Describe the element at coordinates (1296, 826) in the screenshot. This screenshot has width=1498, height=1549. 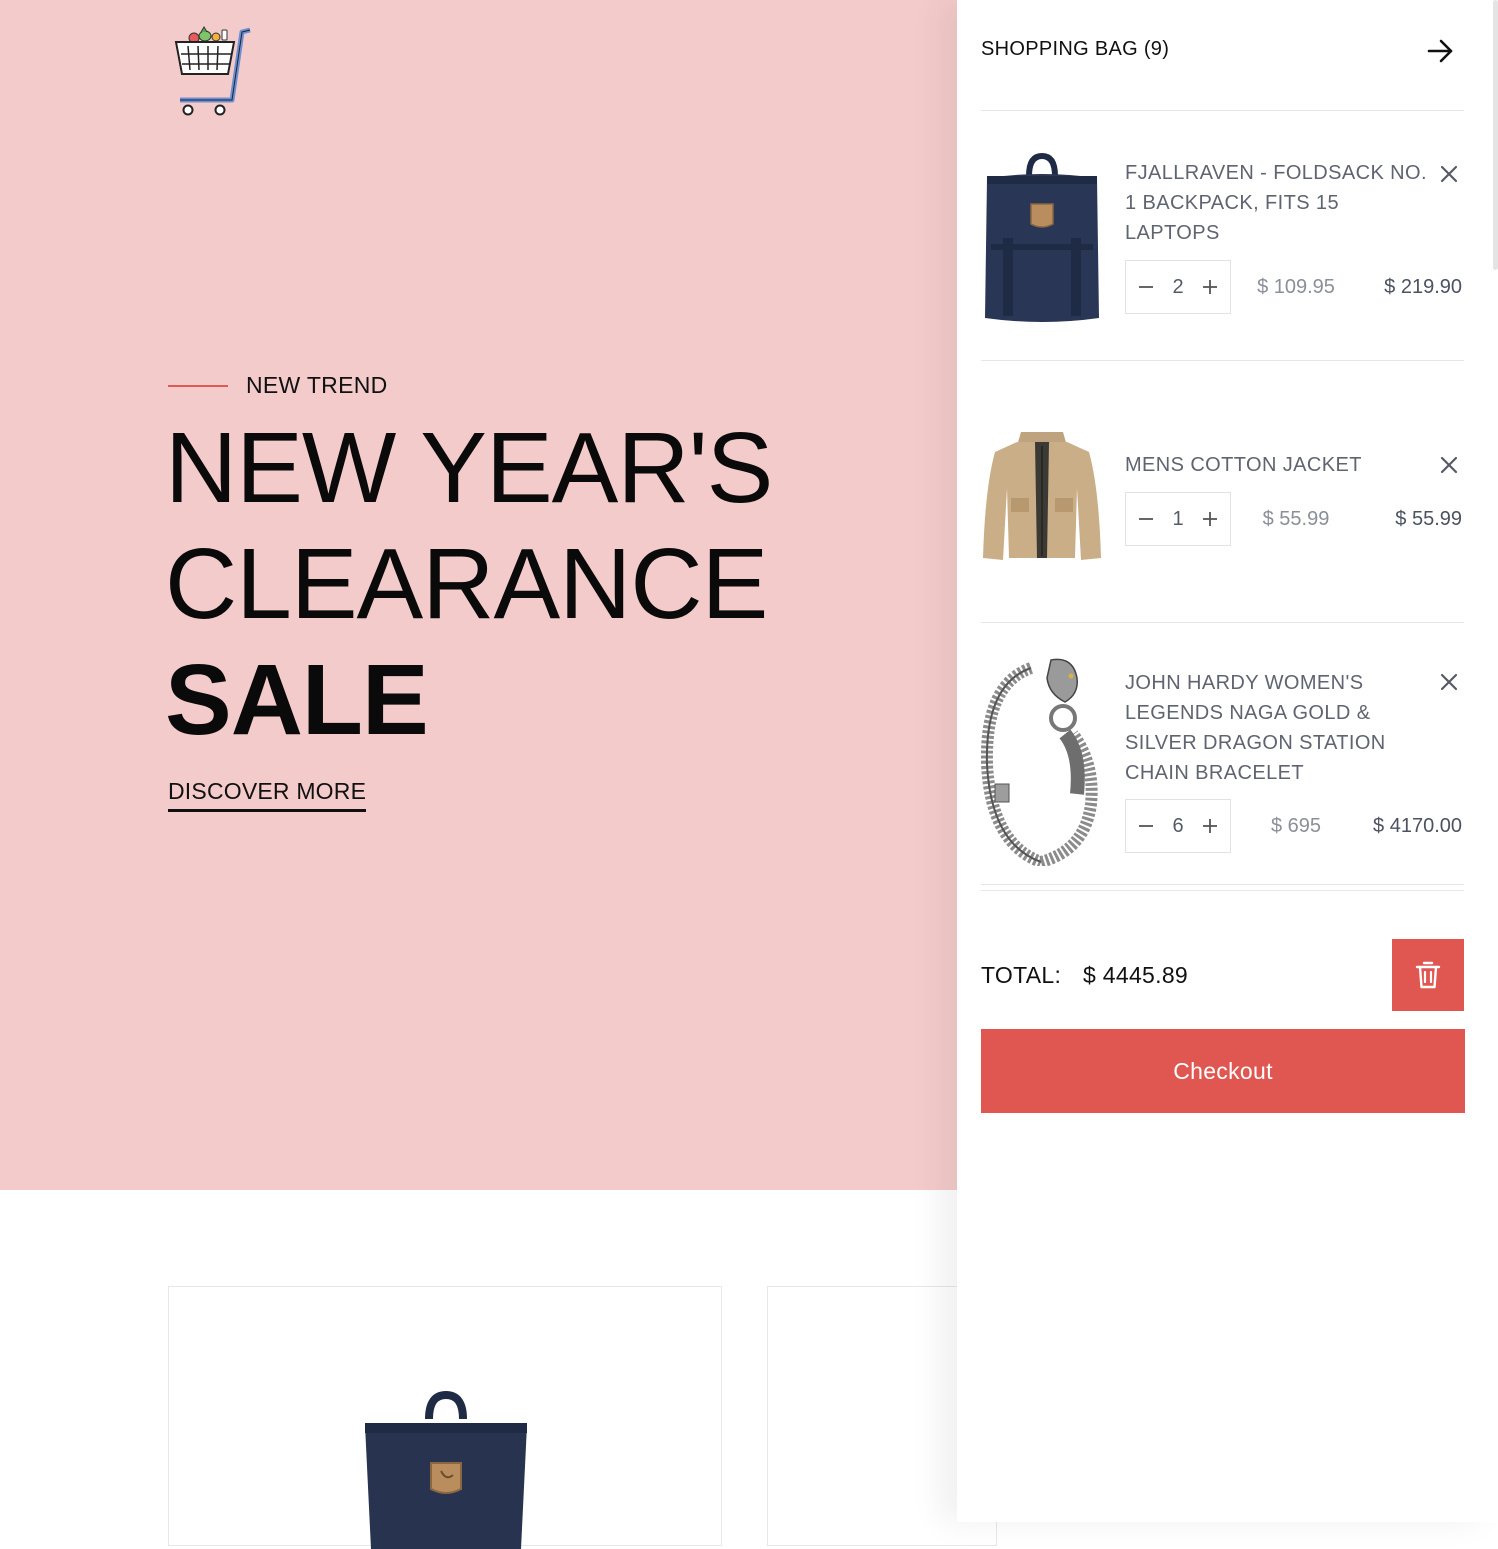
I see `unit-price: $ 695` at that location.